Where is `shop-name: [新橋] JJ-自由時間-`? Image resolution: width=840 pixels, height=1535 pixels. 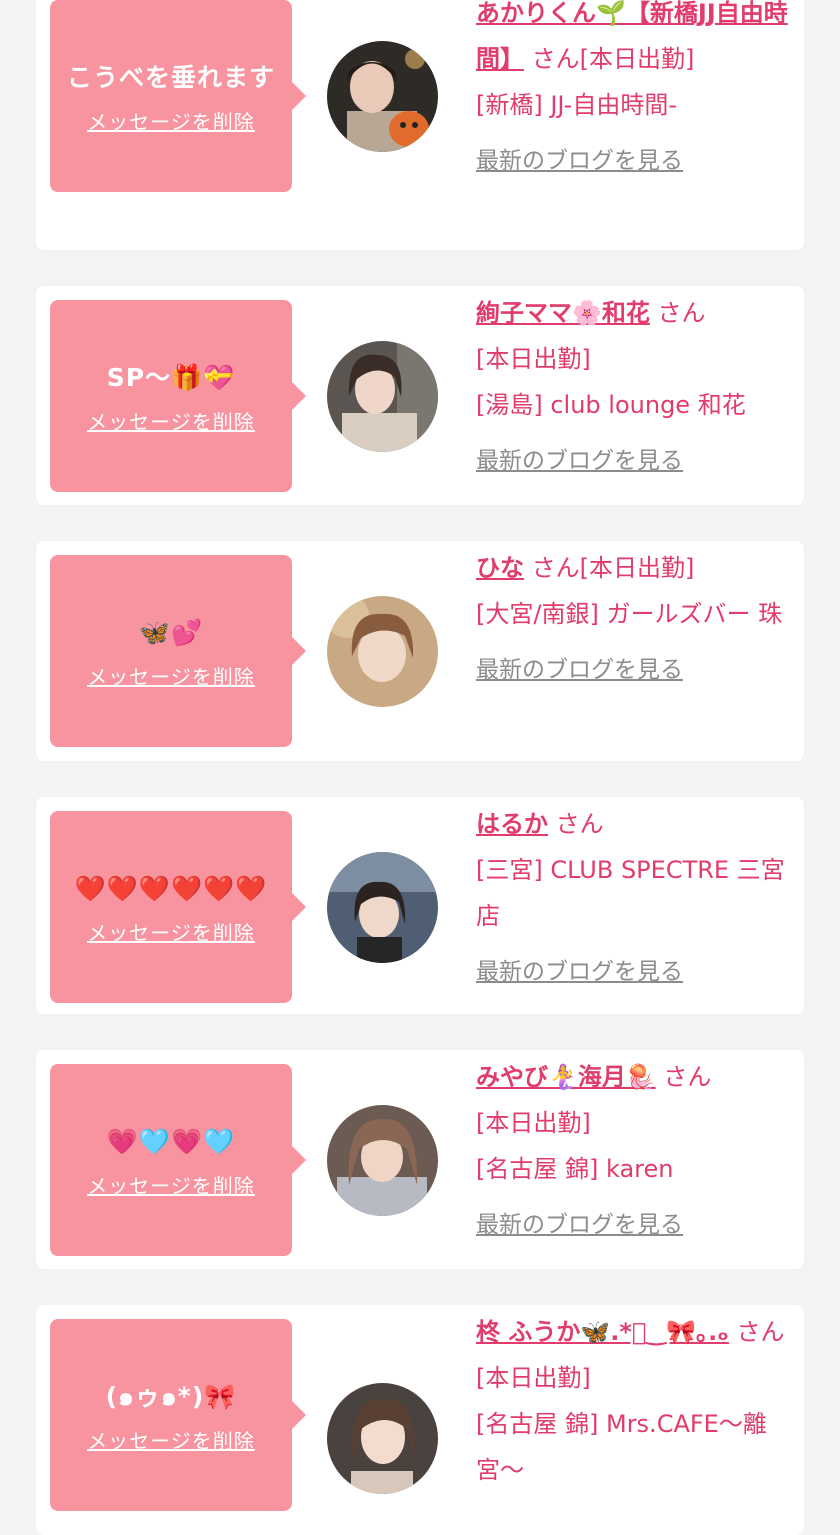
shop-name: [新橋] JJ-自由時間- is located at coordinates (576, 105).